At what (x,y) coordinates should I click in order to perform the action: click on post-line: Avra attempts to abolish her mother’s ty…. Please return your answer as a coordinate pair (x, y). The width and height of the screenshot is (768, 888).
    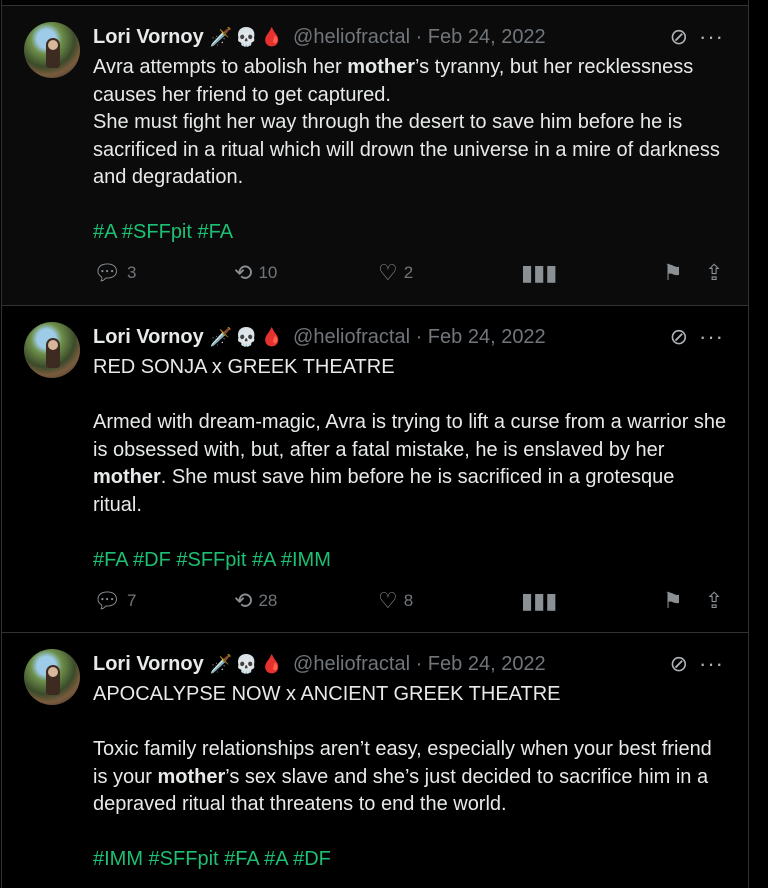
    Looking at the image, I should click on (393, 81).